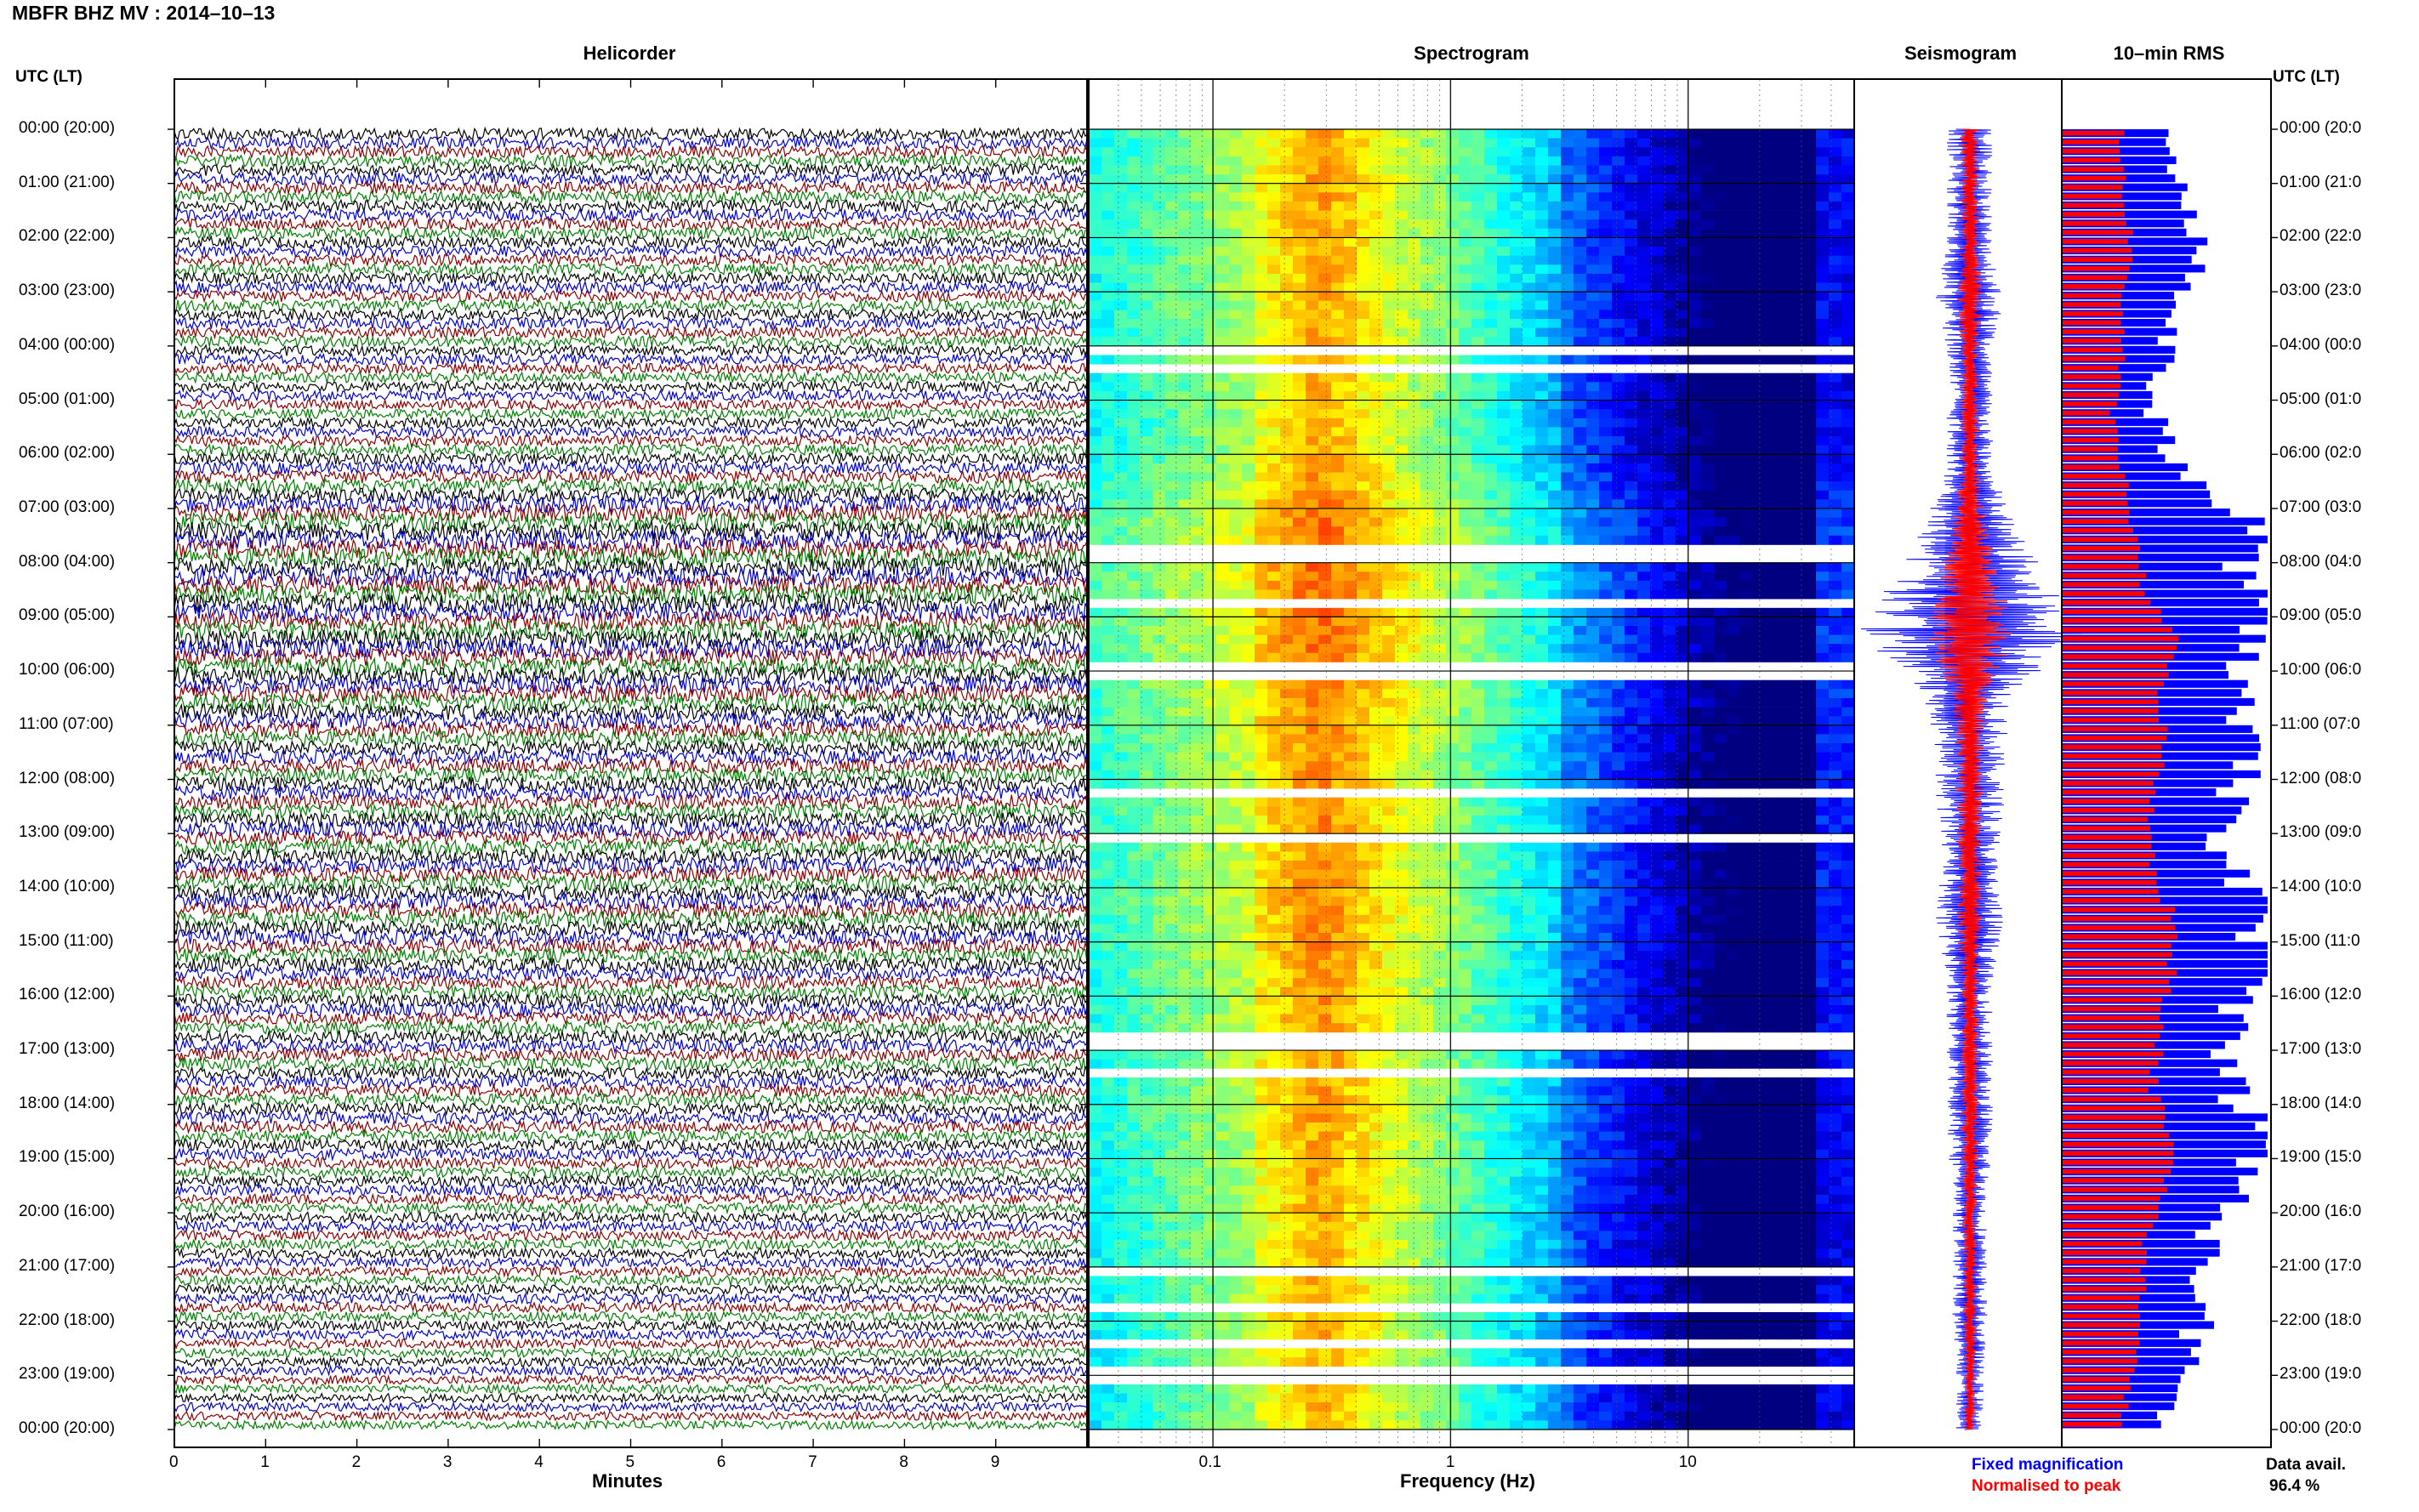 The height and width of the screenshot is (1512, 2419). What do you see at coordinates (2306, 1465) in the screenshot?
I see `data-avail-label: Data avail.` at bounding box center [2306, 1465].